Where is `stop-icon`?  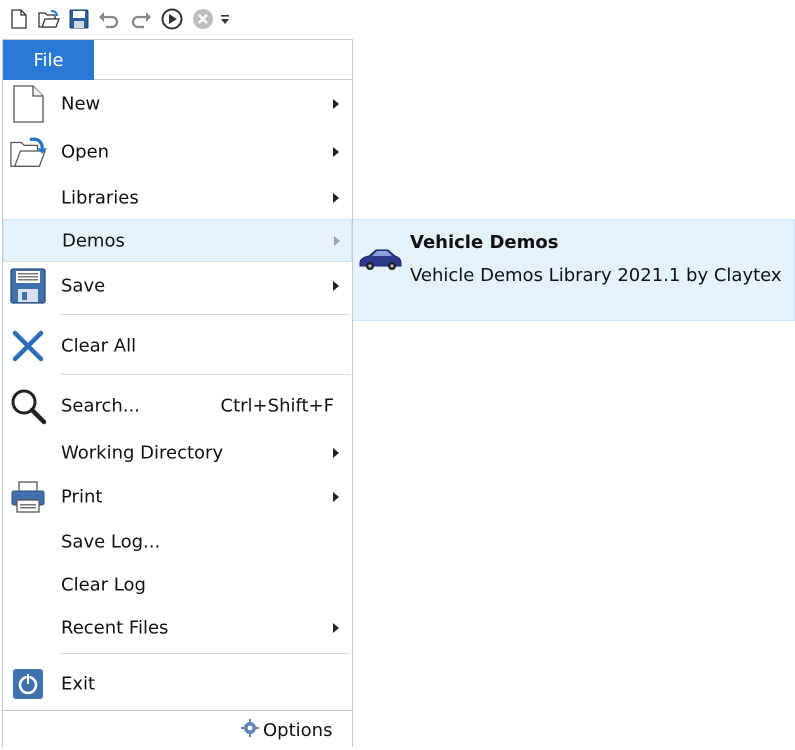 stop-icon is located at coordinates (203, 19).